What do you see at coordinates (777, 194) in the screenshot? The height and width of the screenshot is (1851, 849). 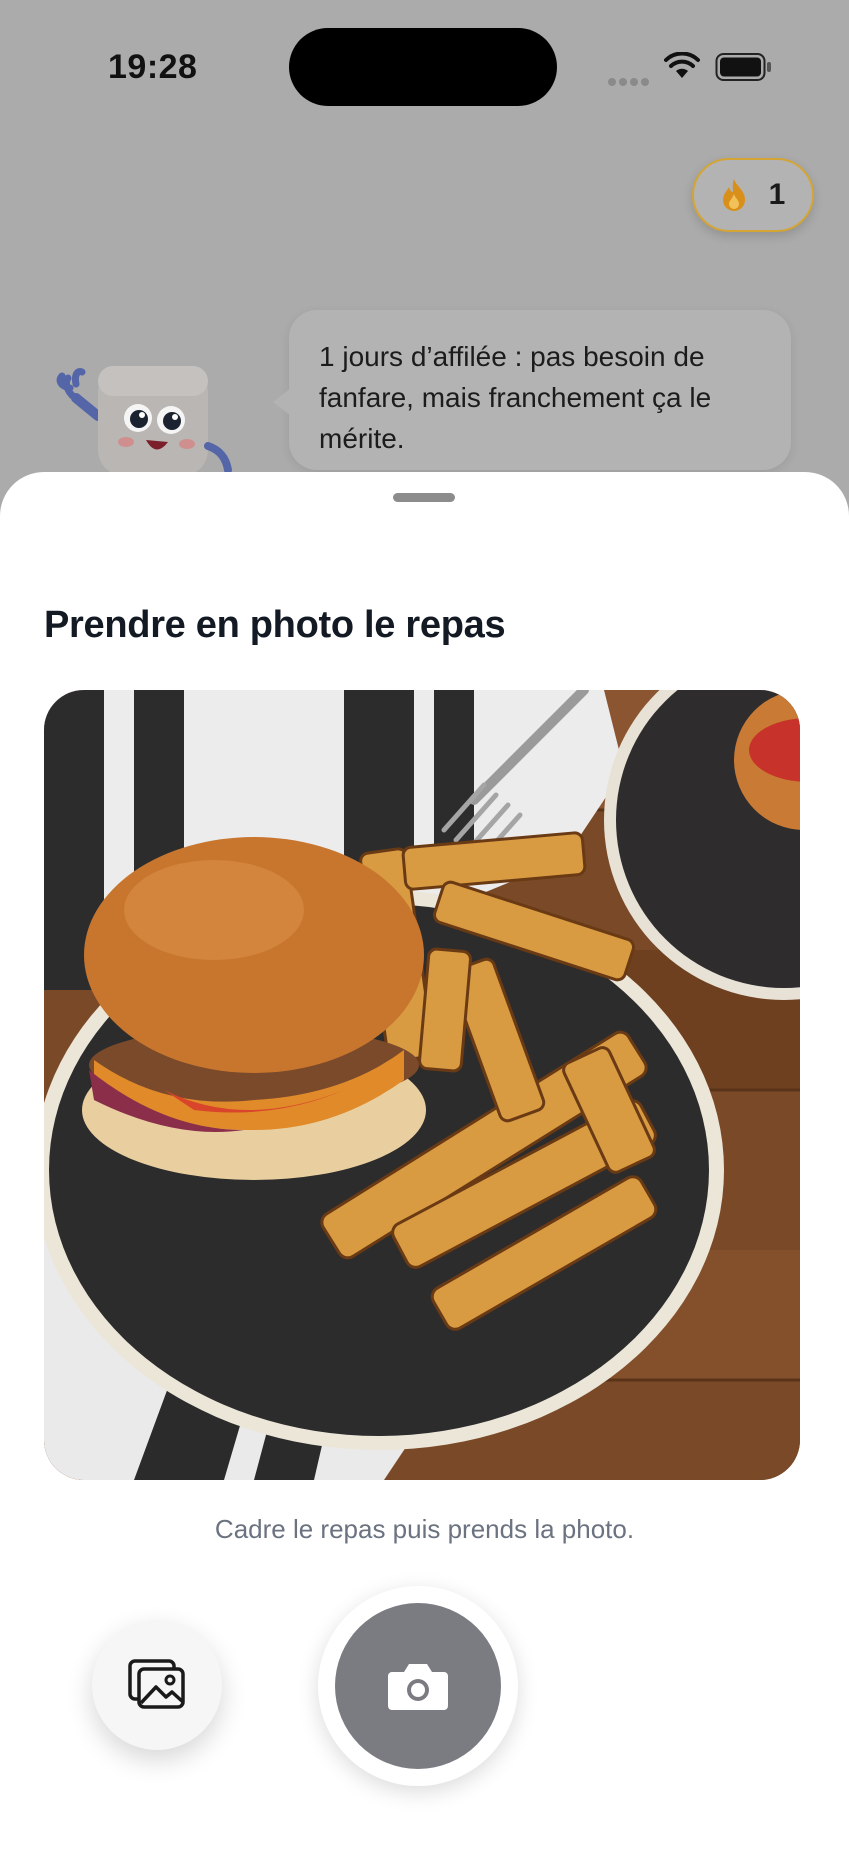 I see `streak-count: 1` at bounding box center [777, 194].